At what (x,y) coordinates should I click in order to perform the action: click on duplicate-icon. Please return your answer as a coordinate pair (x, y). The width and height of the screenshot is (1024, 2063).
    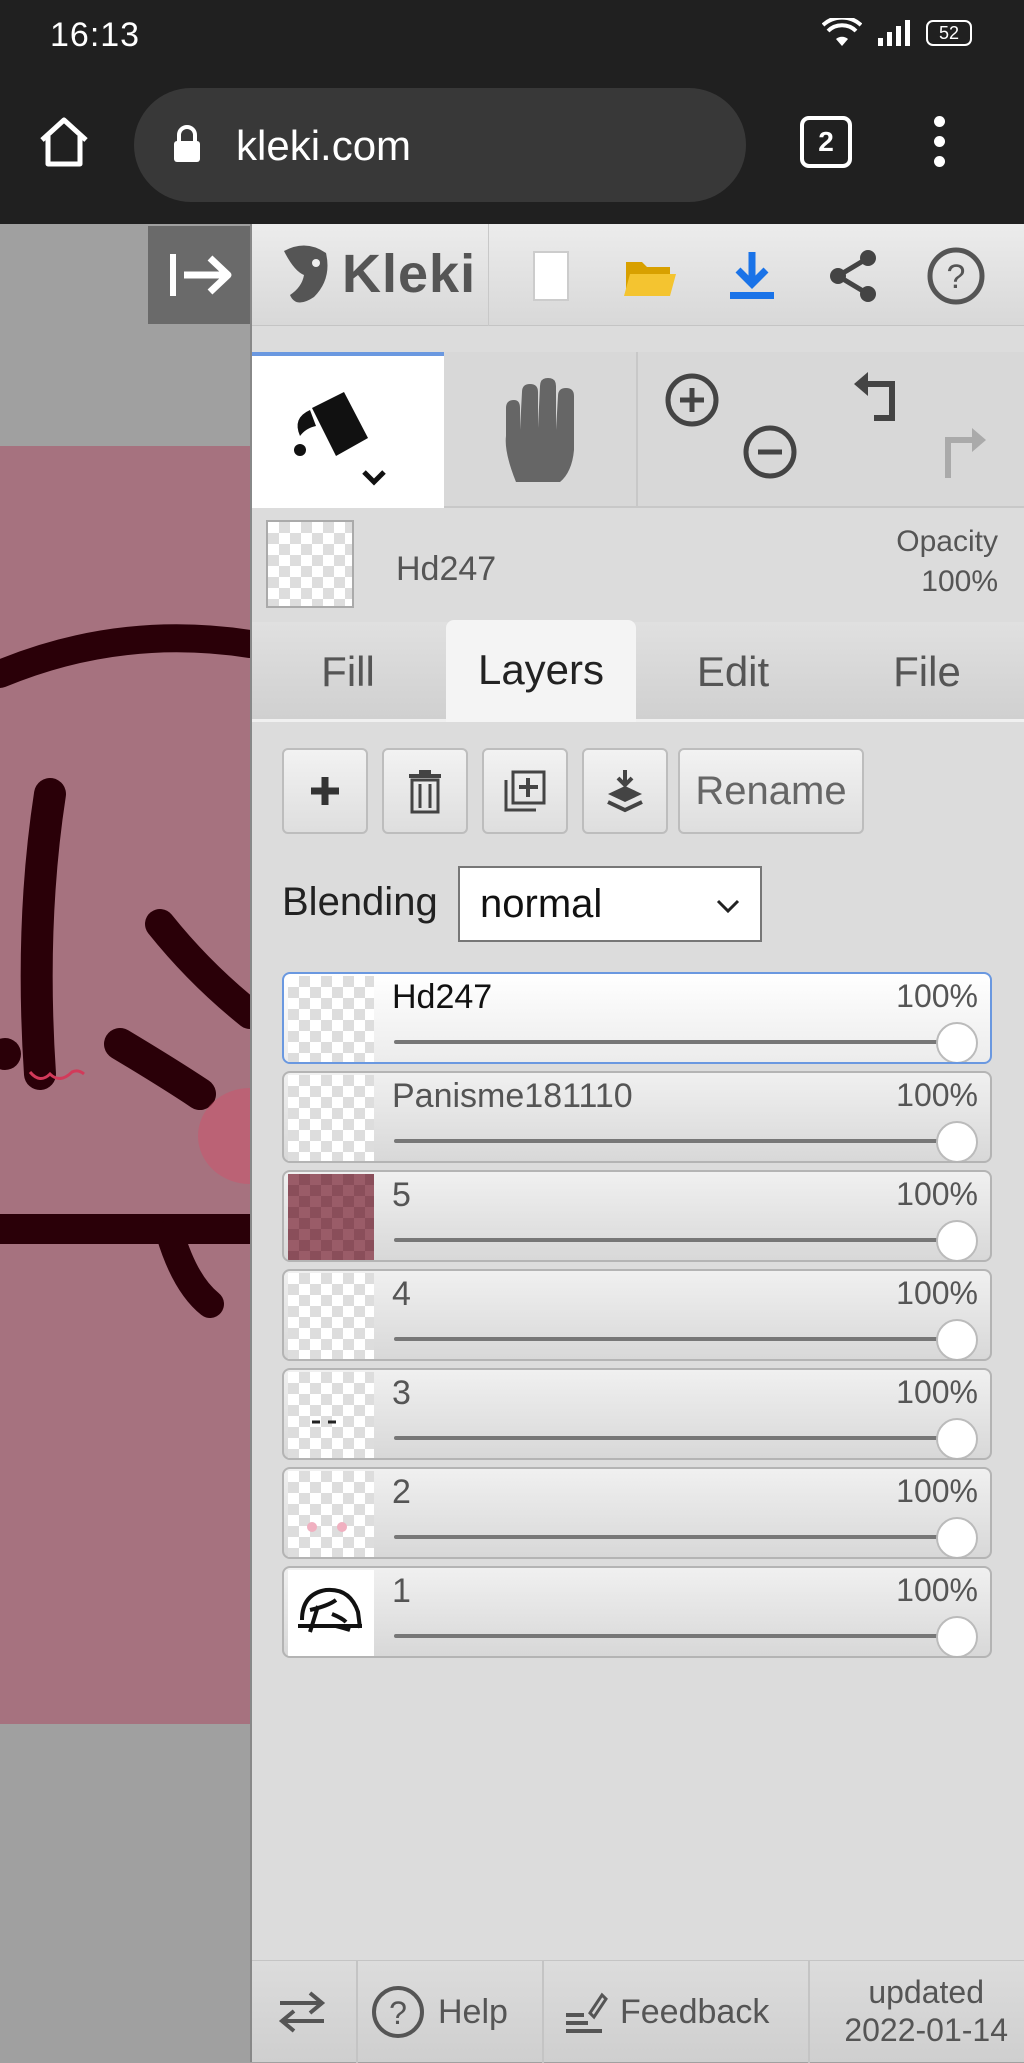
    Looking at the image, I should click on (525, 791).